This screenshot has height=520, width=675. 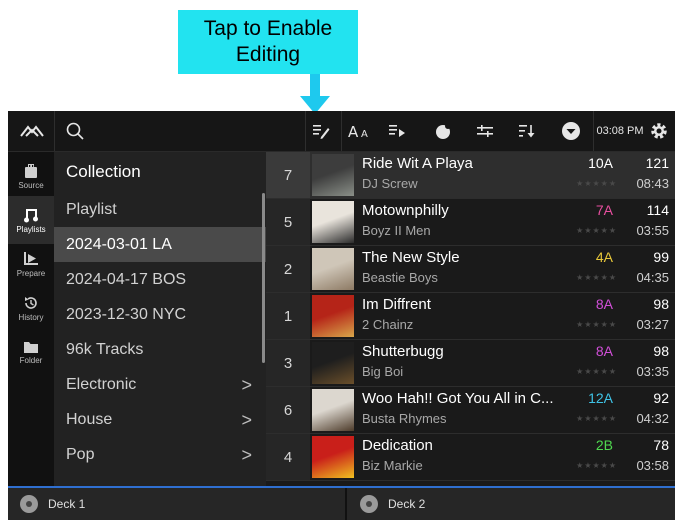 What do you see at coordinates (361, 131) in the screenshot?
I see `font-size-icon: AA` at bounding box center [361, 131].